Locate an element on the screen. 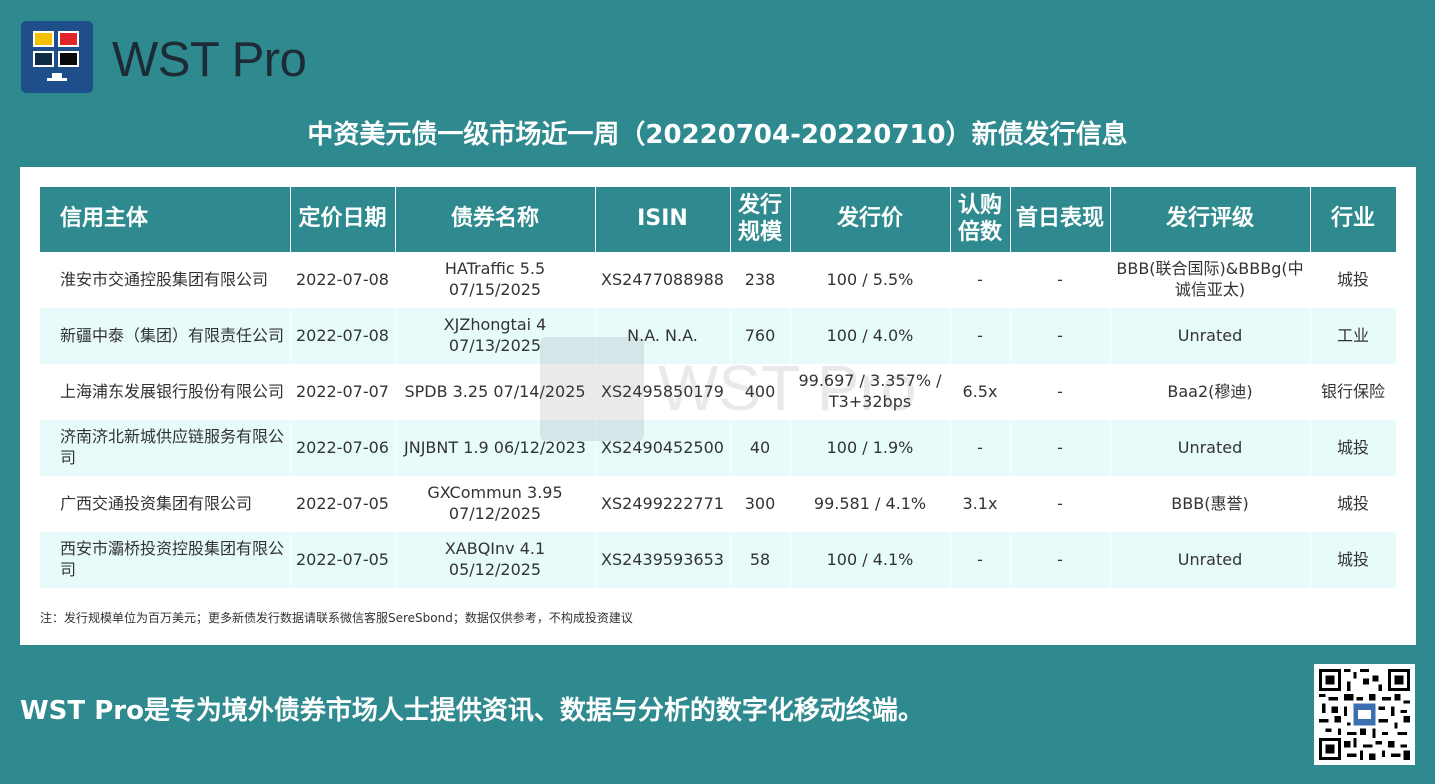 Image resolution: width=1435 pixels, height=784 pixels. cell-bond-name: GXCommun 3.95 07/12/2025 is located at coordinates (495, 504).